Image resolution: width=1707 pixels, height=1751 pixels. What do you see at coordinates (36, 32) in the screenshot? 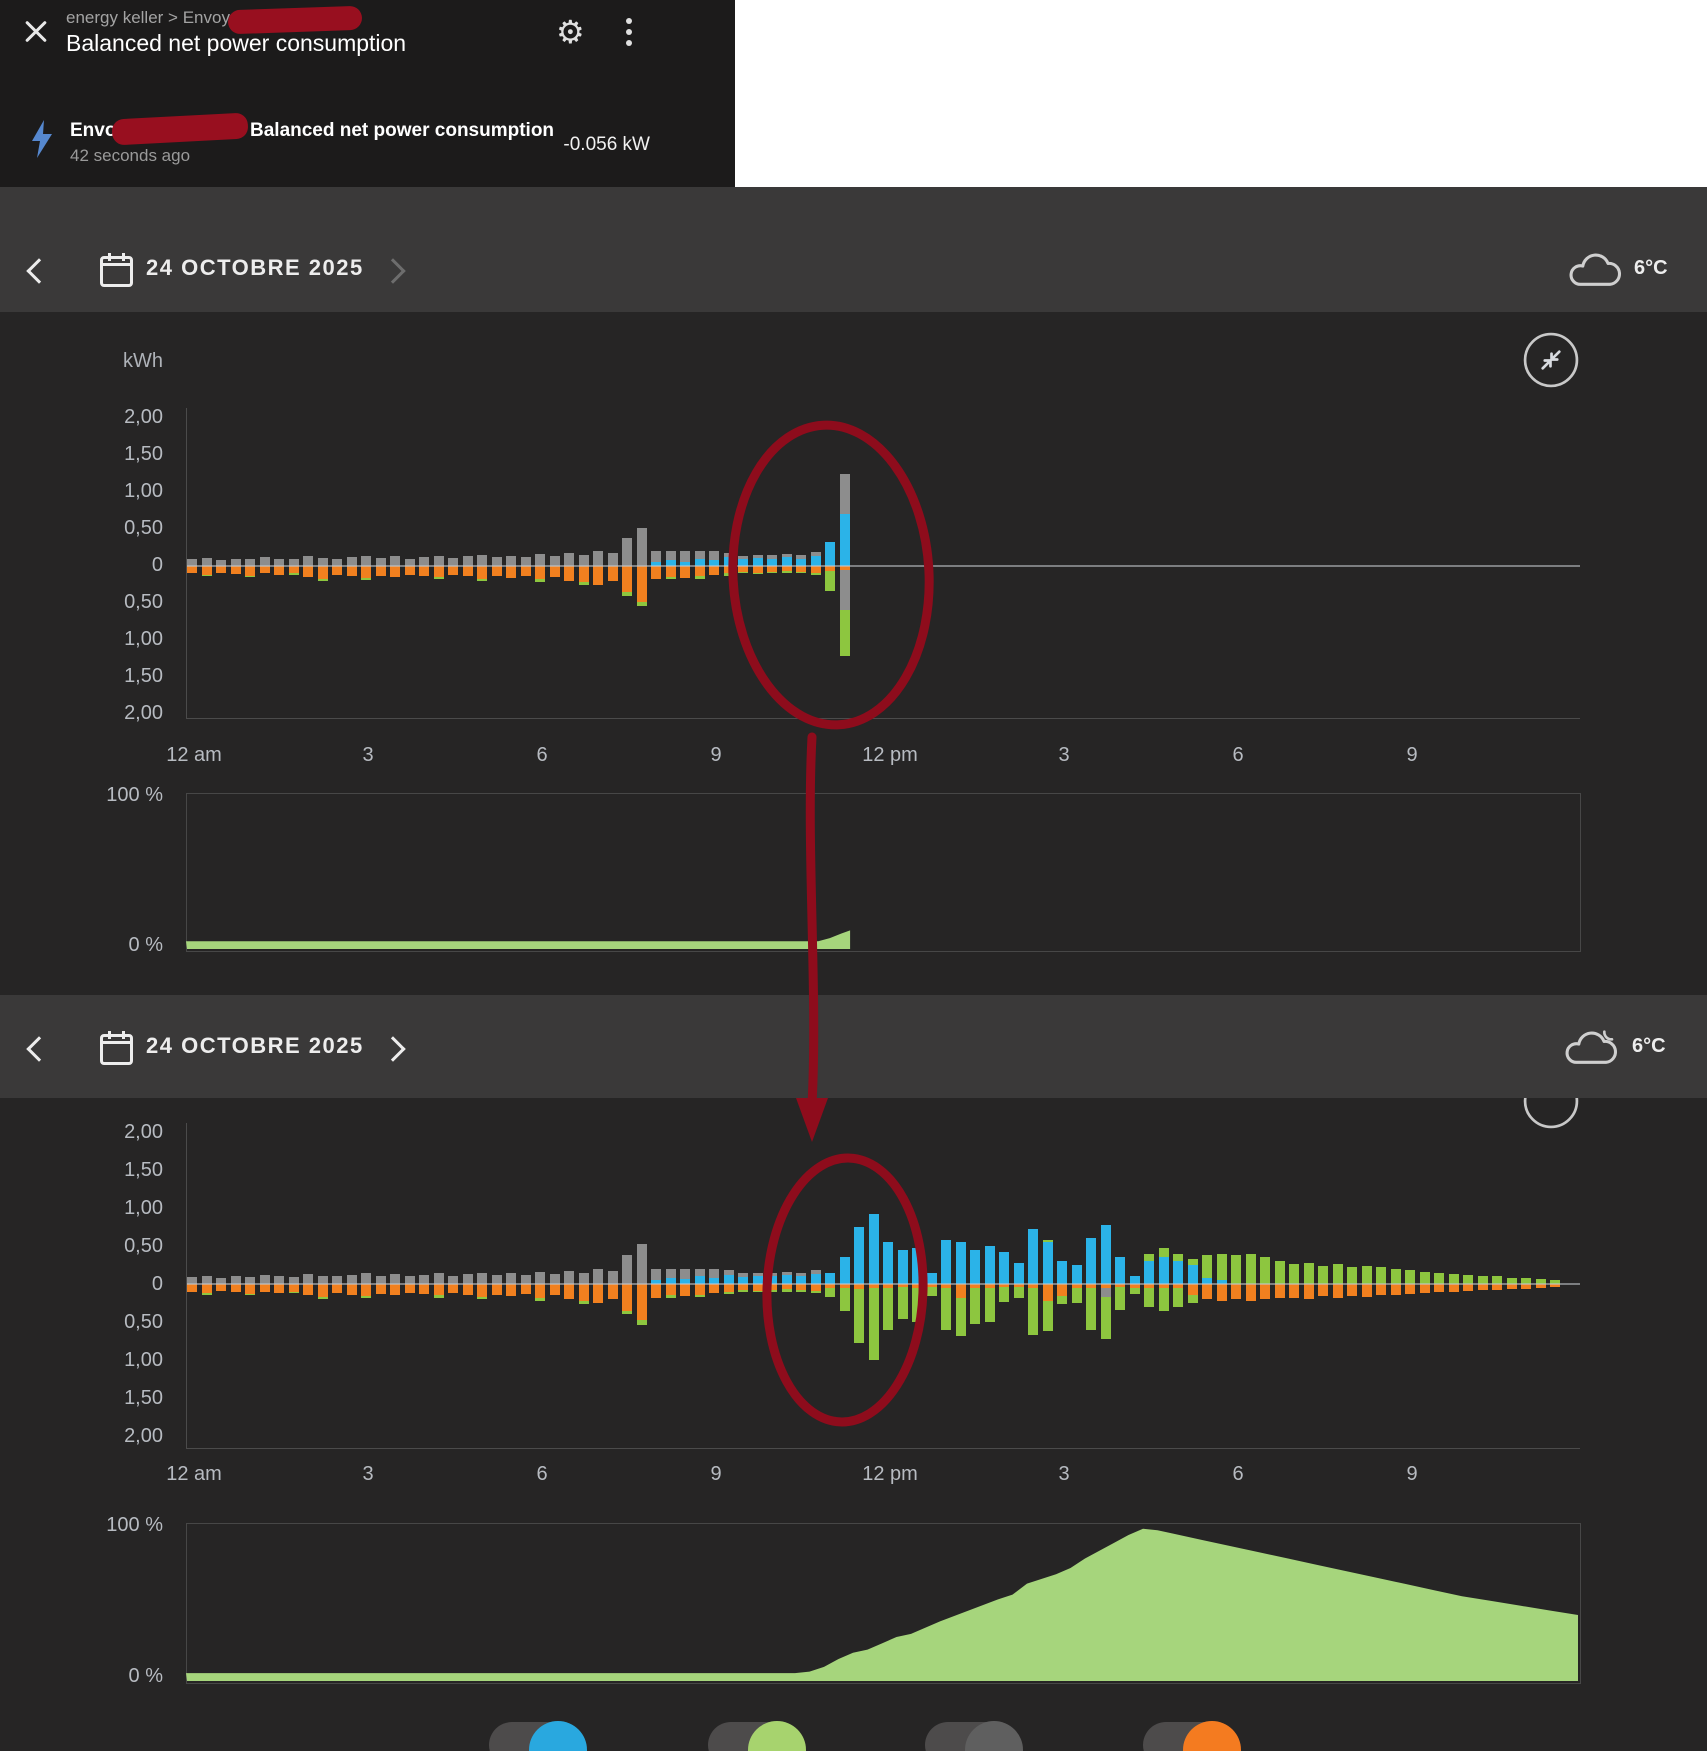
I see `close-icon` at bounding box center [36, 32].